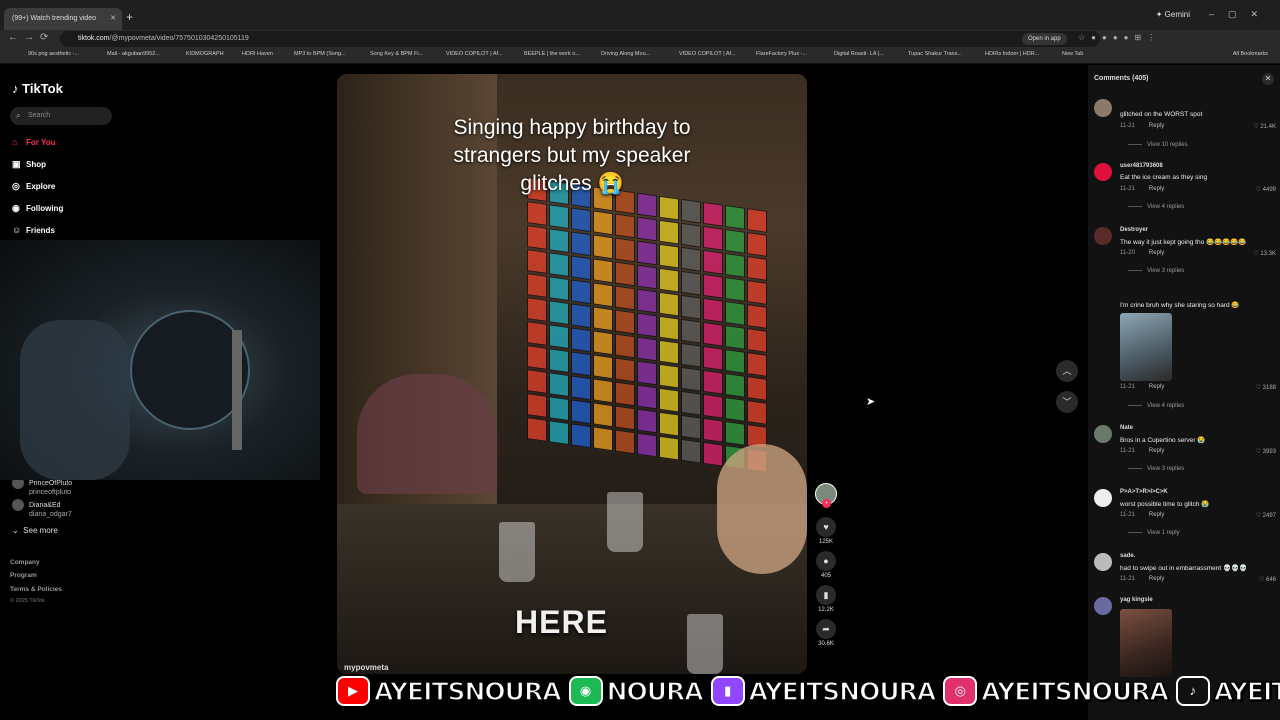 Image resolution: width=1280 pixels, height=720 pixels. What do you see at coordinates (825, 576) in the screenshot?
I see `comment-count: 405` at bounding box center [825, 576].